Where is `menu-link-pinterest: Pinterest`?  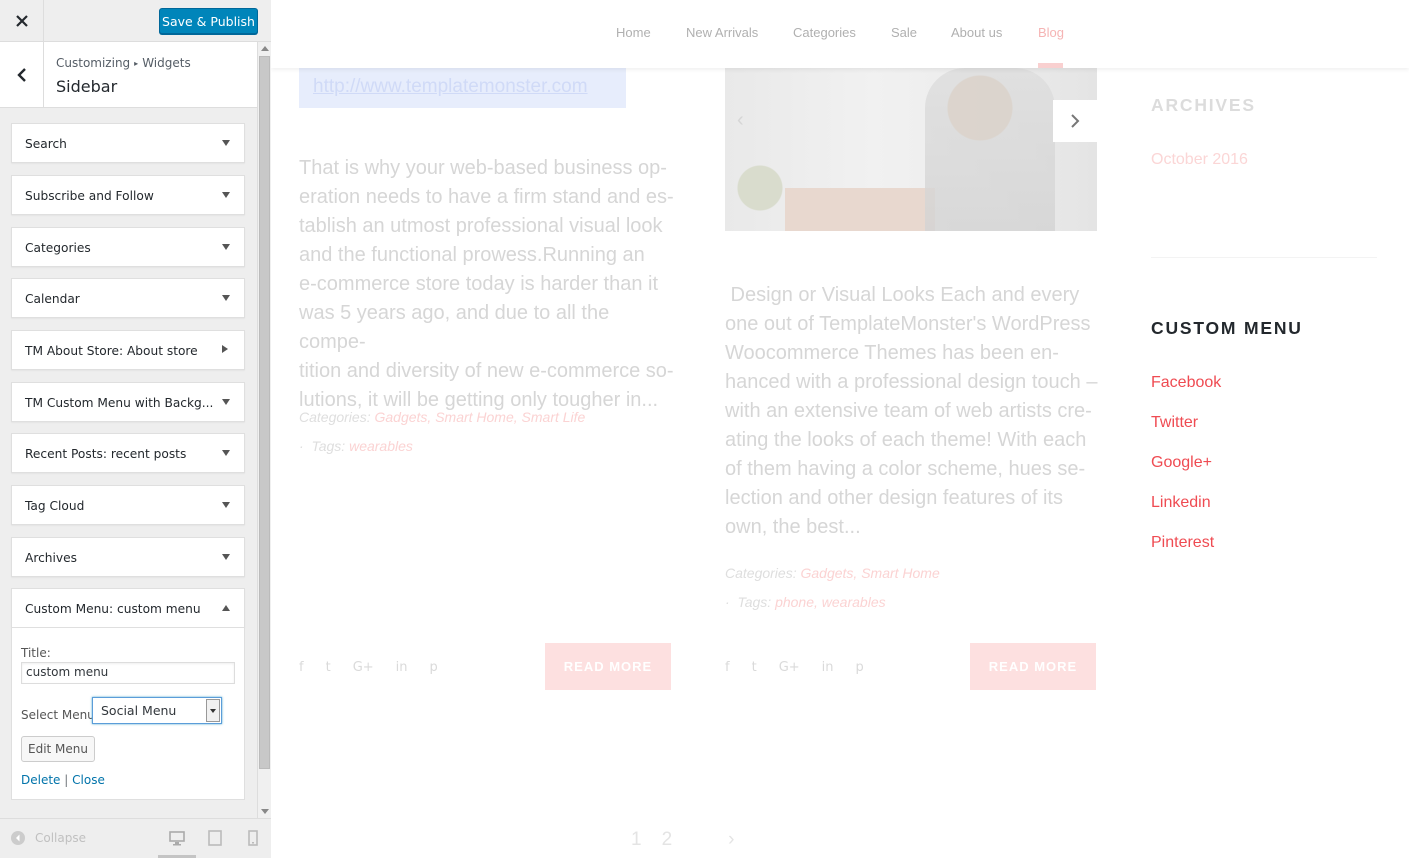
menu-link-pinterest: Pinterest is located at coordinates (1182, 543).